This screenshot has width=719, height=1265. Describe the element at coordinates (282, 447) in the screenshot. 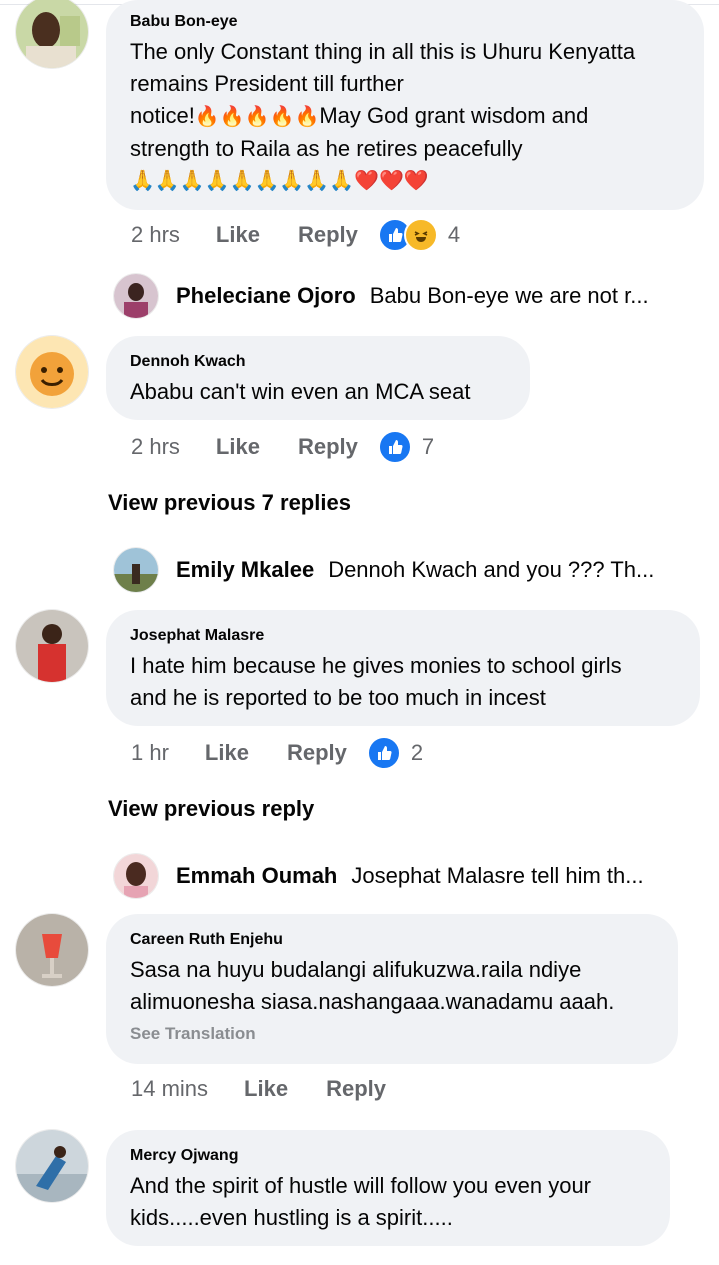

I see `comment-actions: 2 hrs Like Reply 7` at that location.